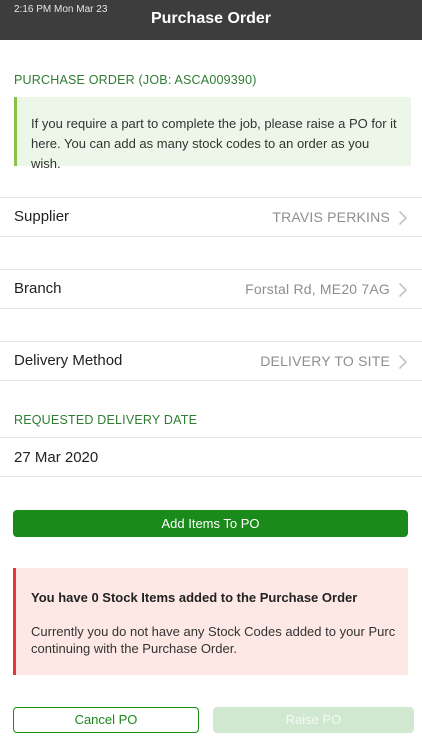 This screenshot has width=422, height=750. What do you see at coordinates (211, 361) in the screenshot?
I see `delivery-method-row: Delivery Method DELIVERY TO SITE` at bounding box center [211, 361].